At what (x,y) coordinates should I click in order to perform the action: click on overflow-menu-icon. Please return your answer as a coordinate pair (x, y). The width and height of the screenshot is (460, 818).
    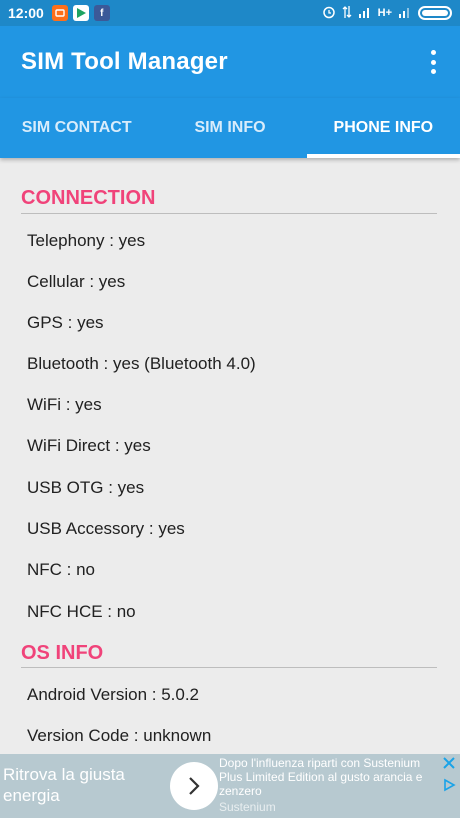
    Looking at the image, I should click on (433, 62).